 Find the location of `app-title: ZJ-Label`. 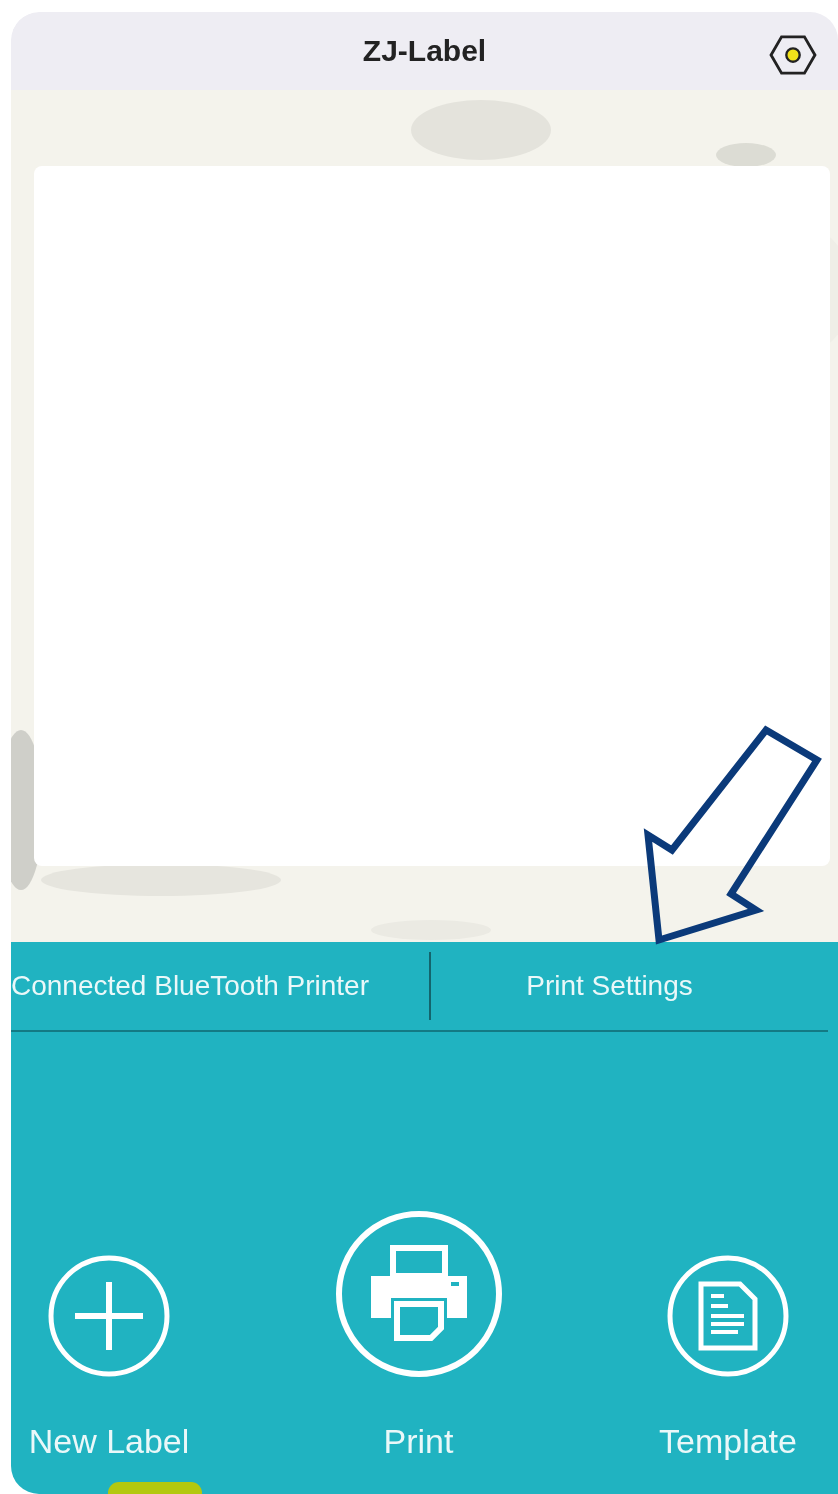

app-title: ZJ-Label is located at coordinates (424, 51).